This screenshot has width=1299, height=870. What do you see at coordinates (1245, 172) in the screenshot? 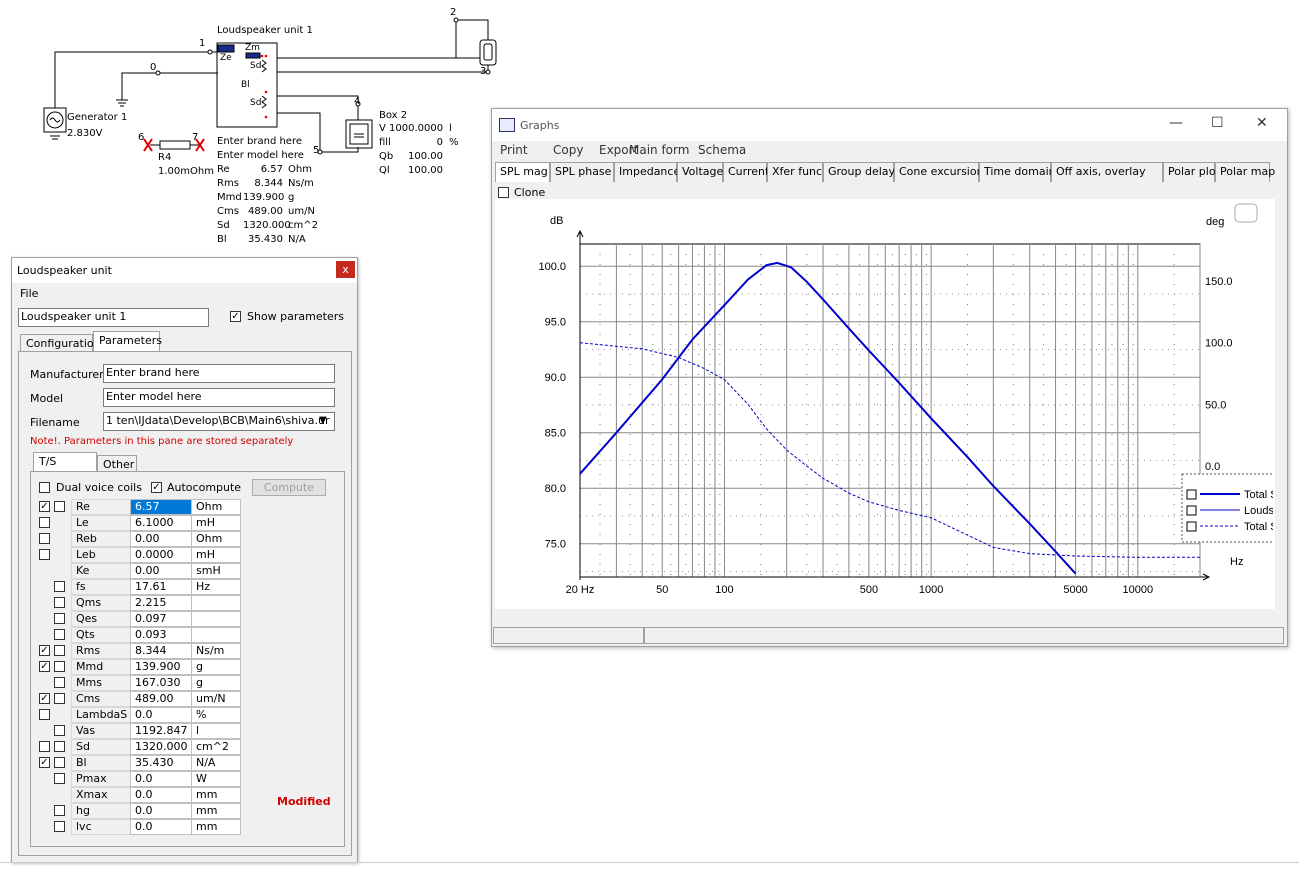
I see `tab-polar-map: Polar map` at bounding box center [1245, 172].